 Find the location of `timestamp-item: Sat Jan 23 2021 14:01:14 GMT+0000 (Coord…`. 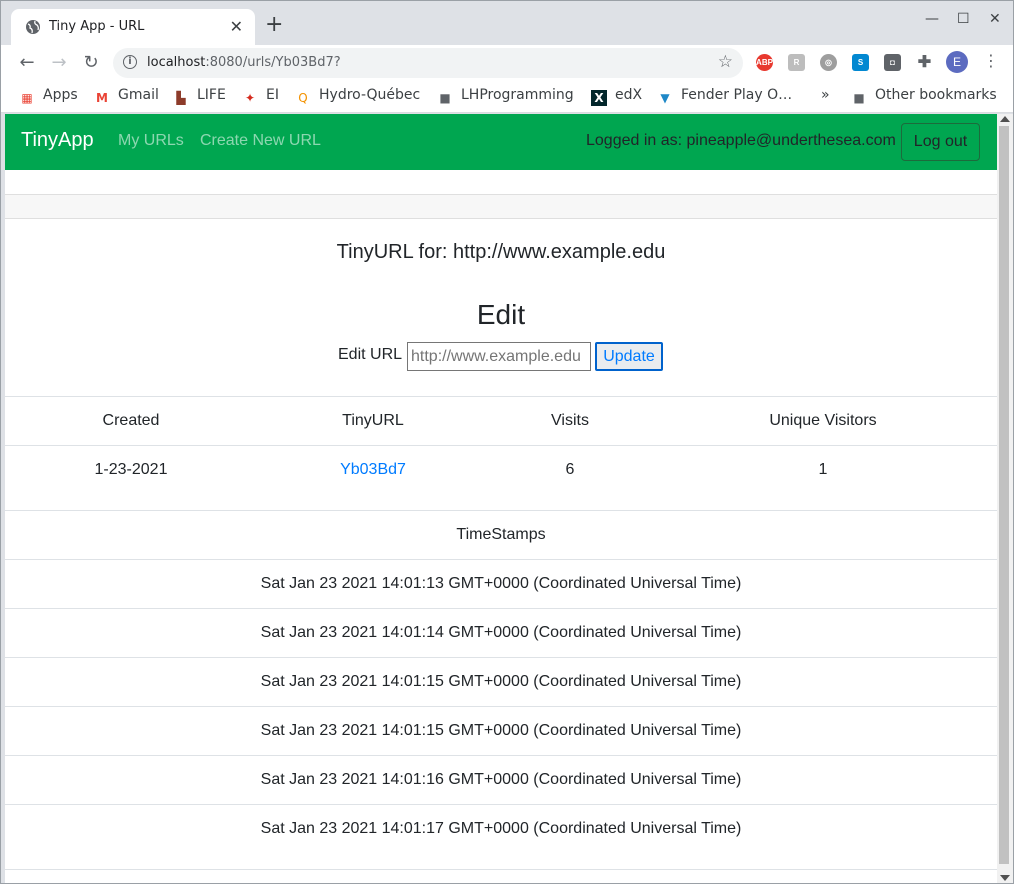

timestamp-item: Sat Jan 23 2021 14:01:14 GMT+0000 (Coord… is located at coordinates (501, 632).